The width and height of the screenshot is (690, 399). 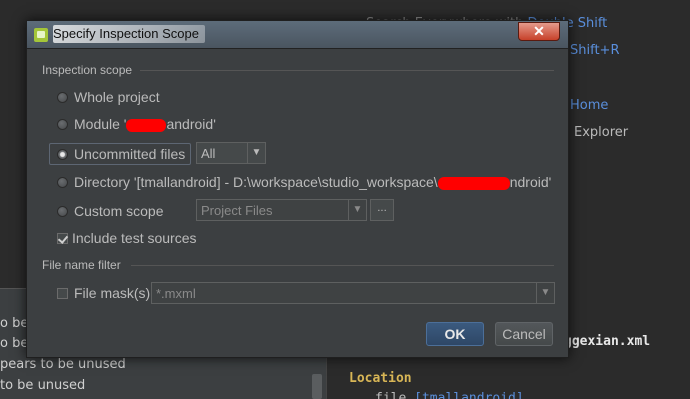 I want to click on file-mask-value: *.mxml, so click(x=176, y=293).